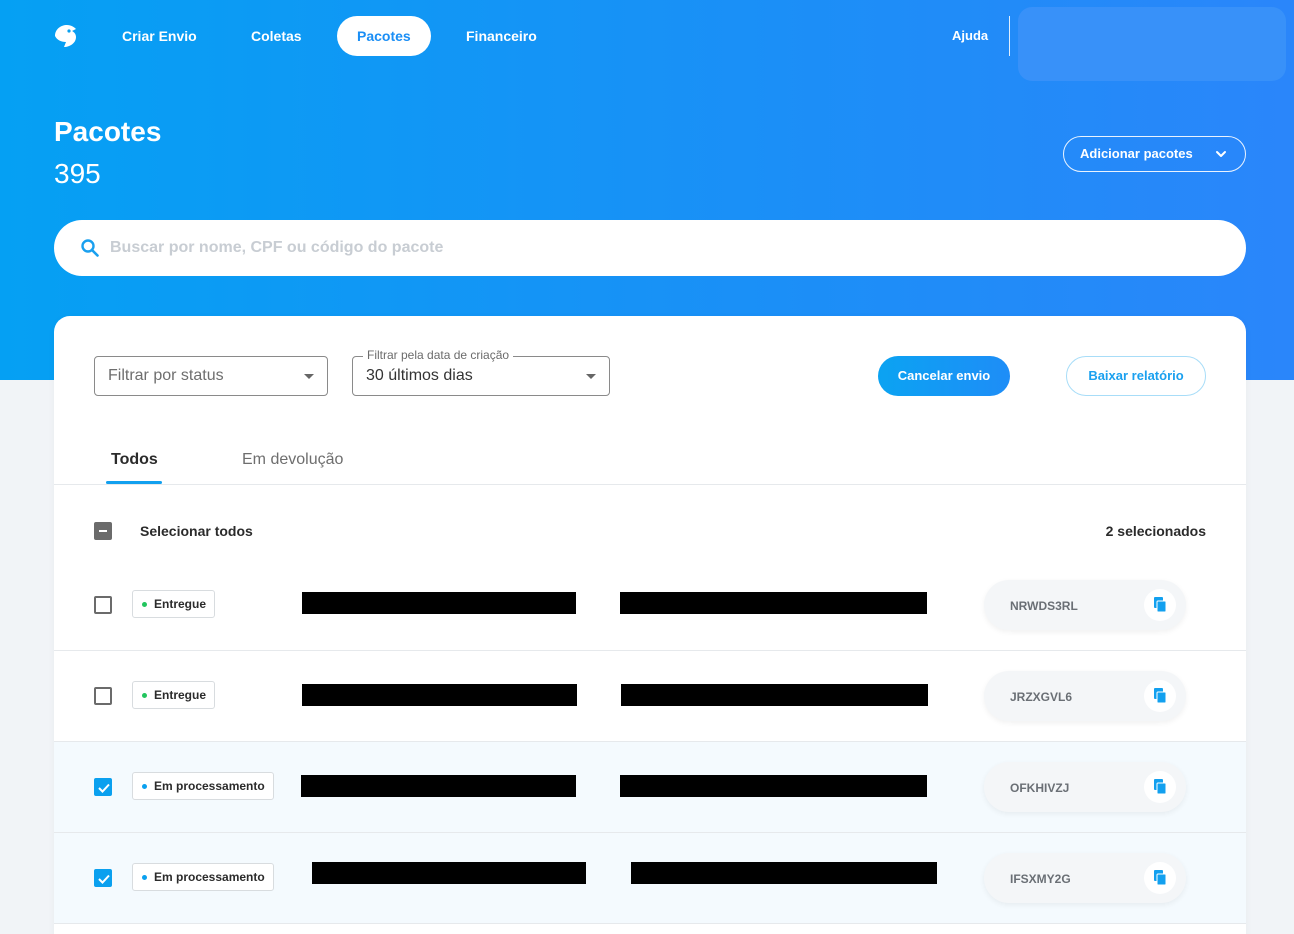 This screenshot has width=1294, height=934. I want to click on add-packages-button: Adicionar pacotes, so click(1154, 154).